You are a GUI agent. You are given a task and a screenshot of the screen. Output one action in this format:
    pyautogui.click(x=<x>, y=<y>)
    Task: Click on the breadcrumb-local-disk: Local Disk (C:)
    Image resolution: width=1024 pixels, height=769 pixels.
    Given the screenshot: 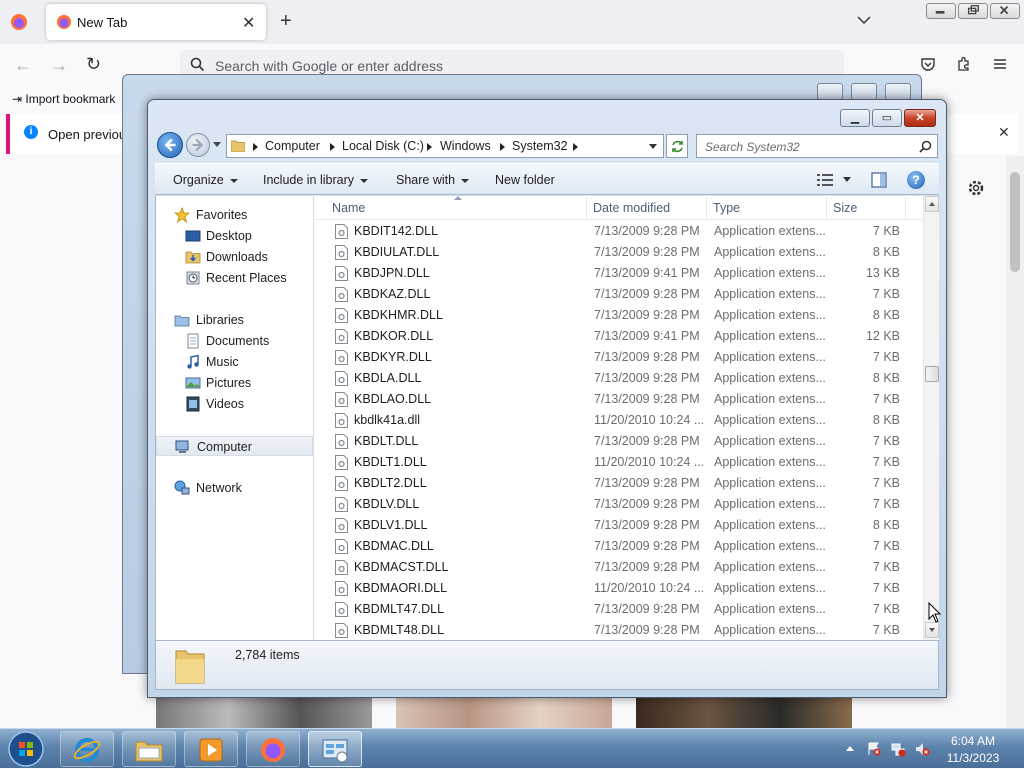 What is the action you would take?
    pyautogui.click(x=383, y=146)
    